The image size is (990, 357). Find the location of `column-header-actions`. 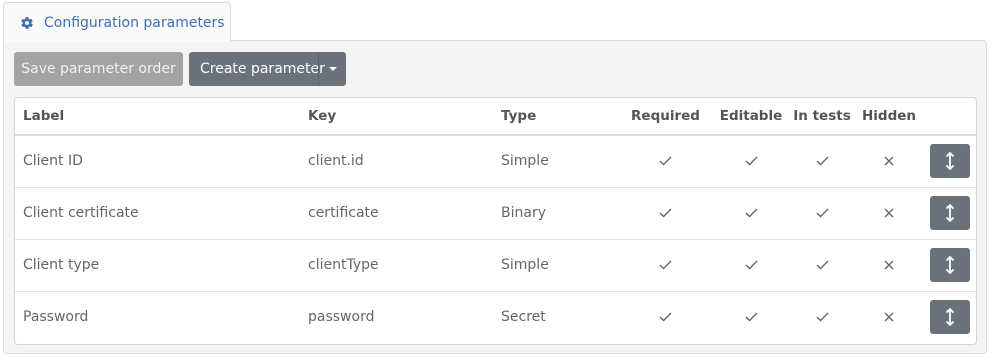

column-header-actions is located at coordinates (949, 117).